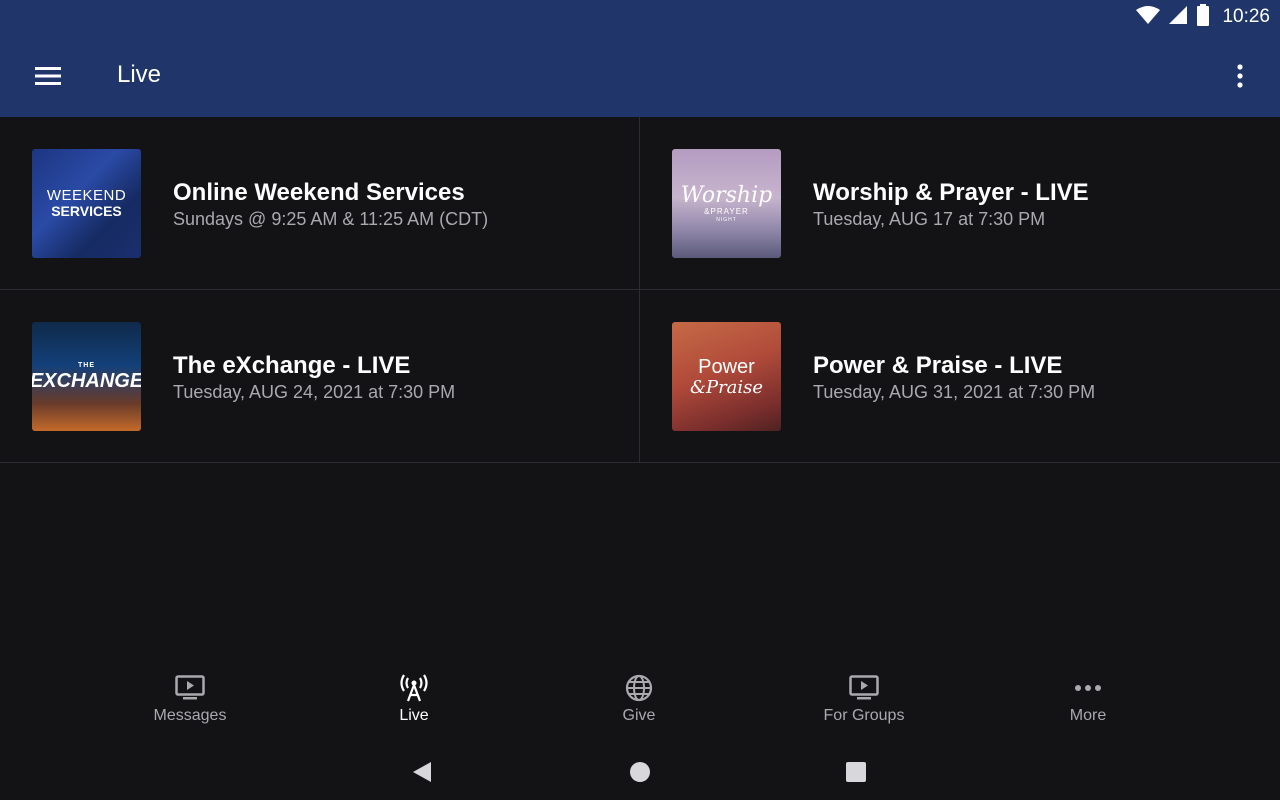 This screenshot has width=1280, height=800. Describe the element at coordinates (319, 192) in the screenshot. I see `live-item-title: Online Weekend Services` at that location.